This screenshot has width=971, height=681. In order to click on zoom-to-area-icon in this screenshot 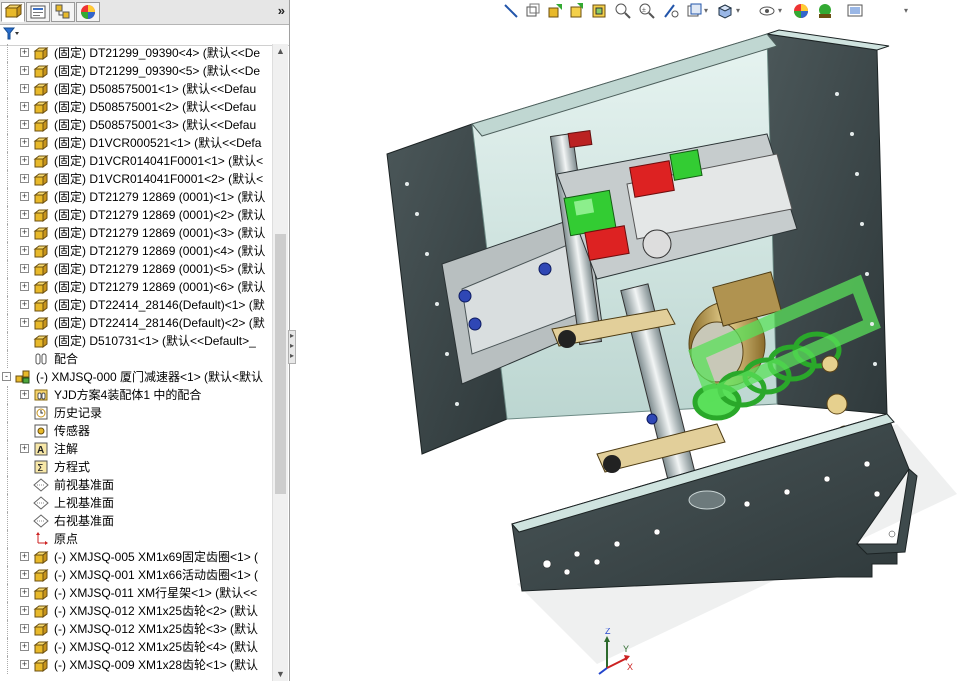, I will do `click(599, 11)`.